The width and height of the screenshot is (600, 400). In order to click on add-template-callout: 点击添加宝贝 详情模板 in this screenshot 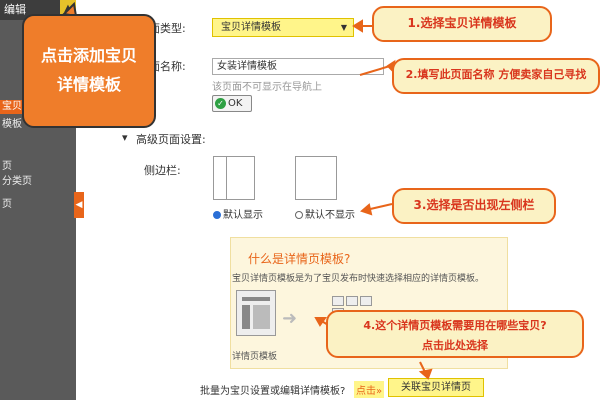, I will do `click(89, 71)`.